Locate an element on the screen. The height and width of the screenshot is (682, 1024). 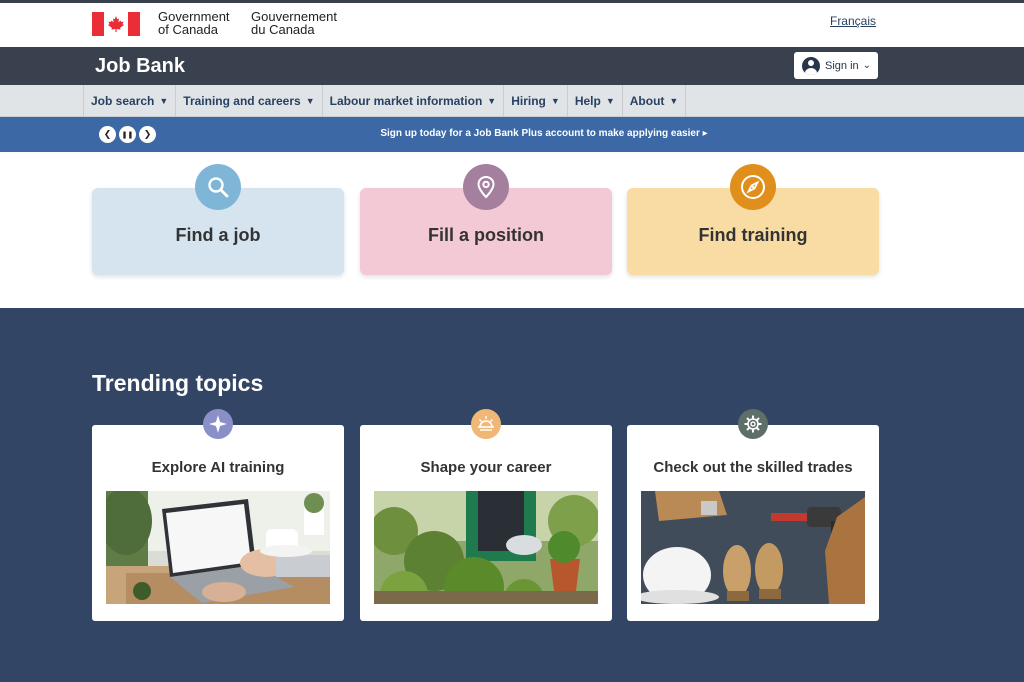
menu-item-hiring: Hiring ▼ is located at coordinates (535, 101).